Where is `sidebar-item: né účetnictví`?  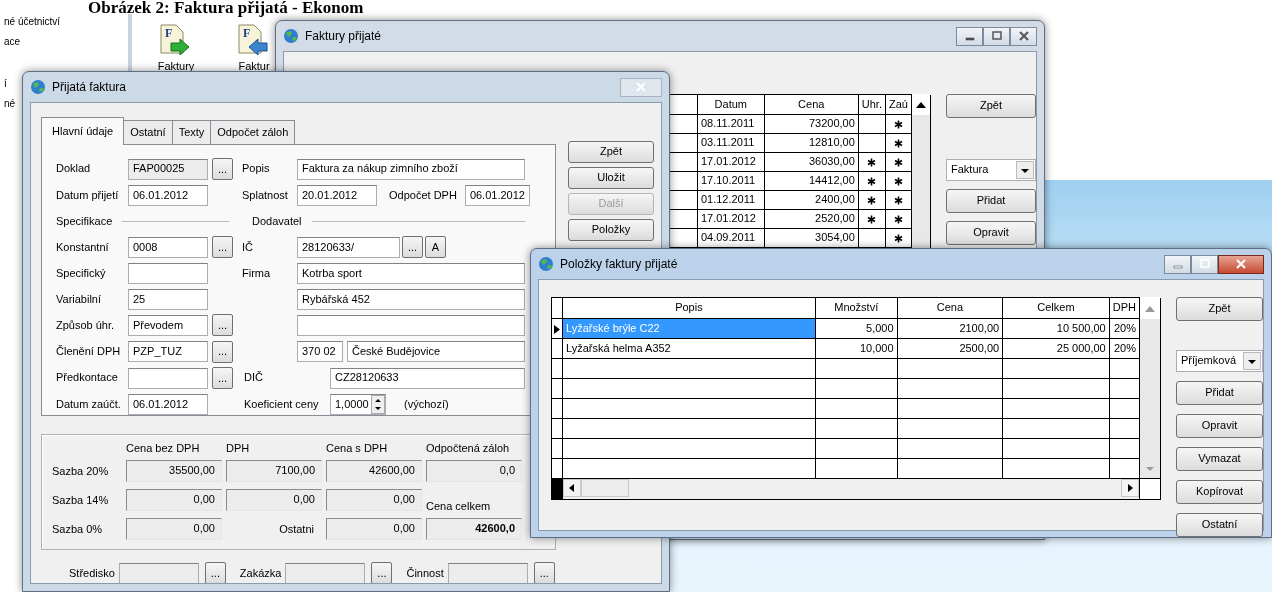
sidebar-item: né účetnictví is located at coordinates (32, 24).